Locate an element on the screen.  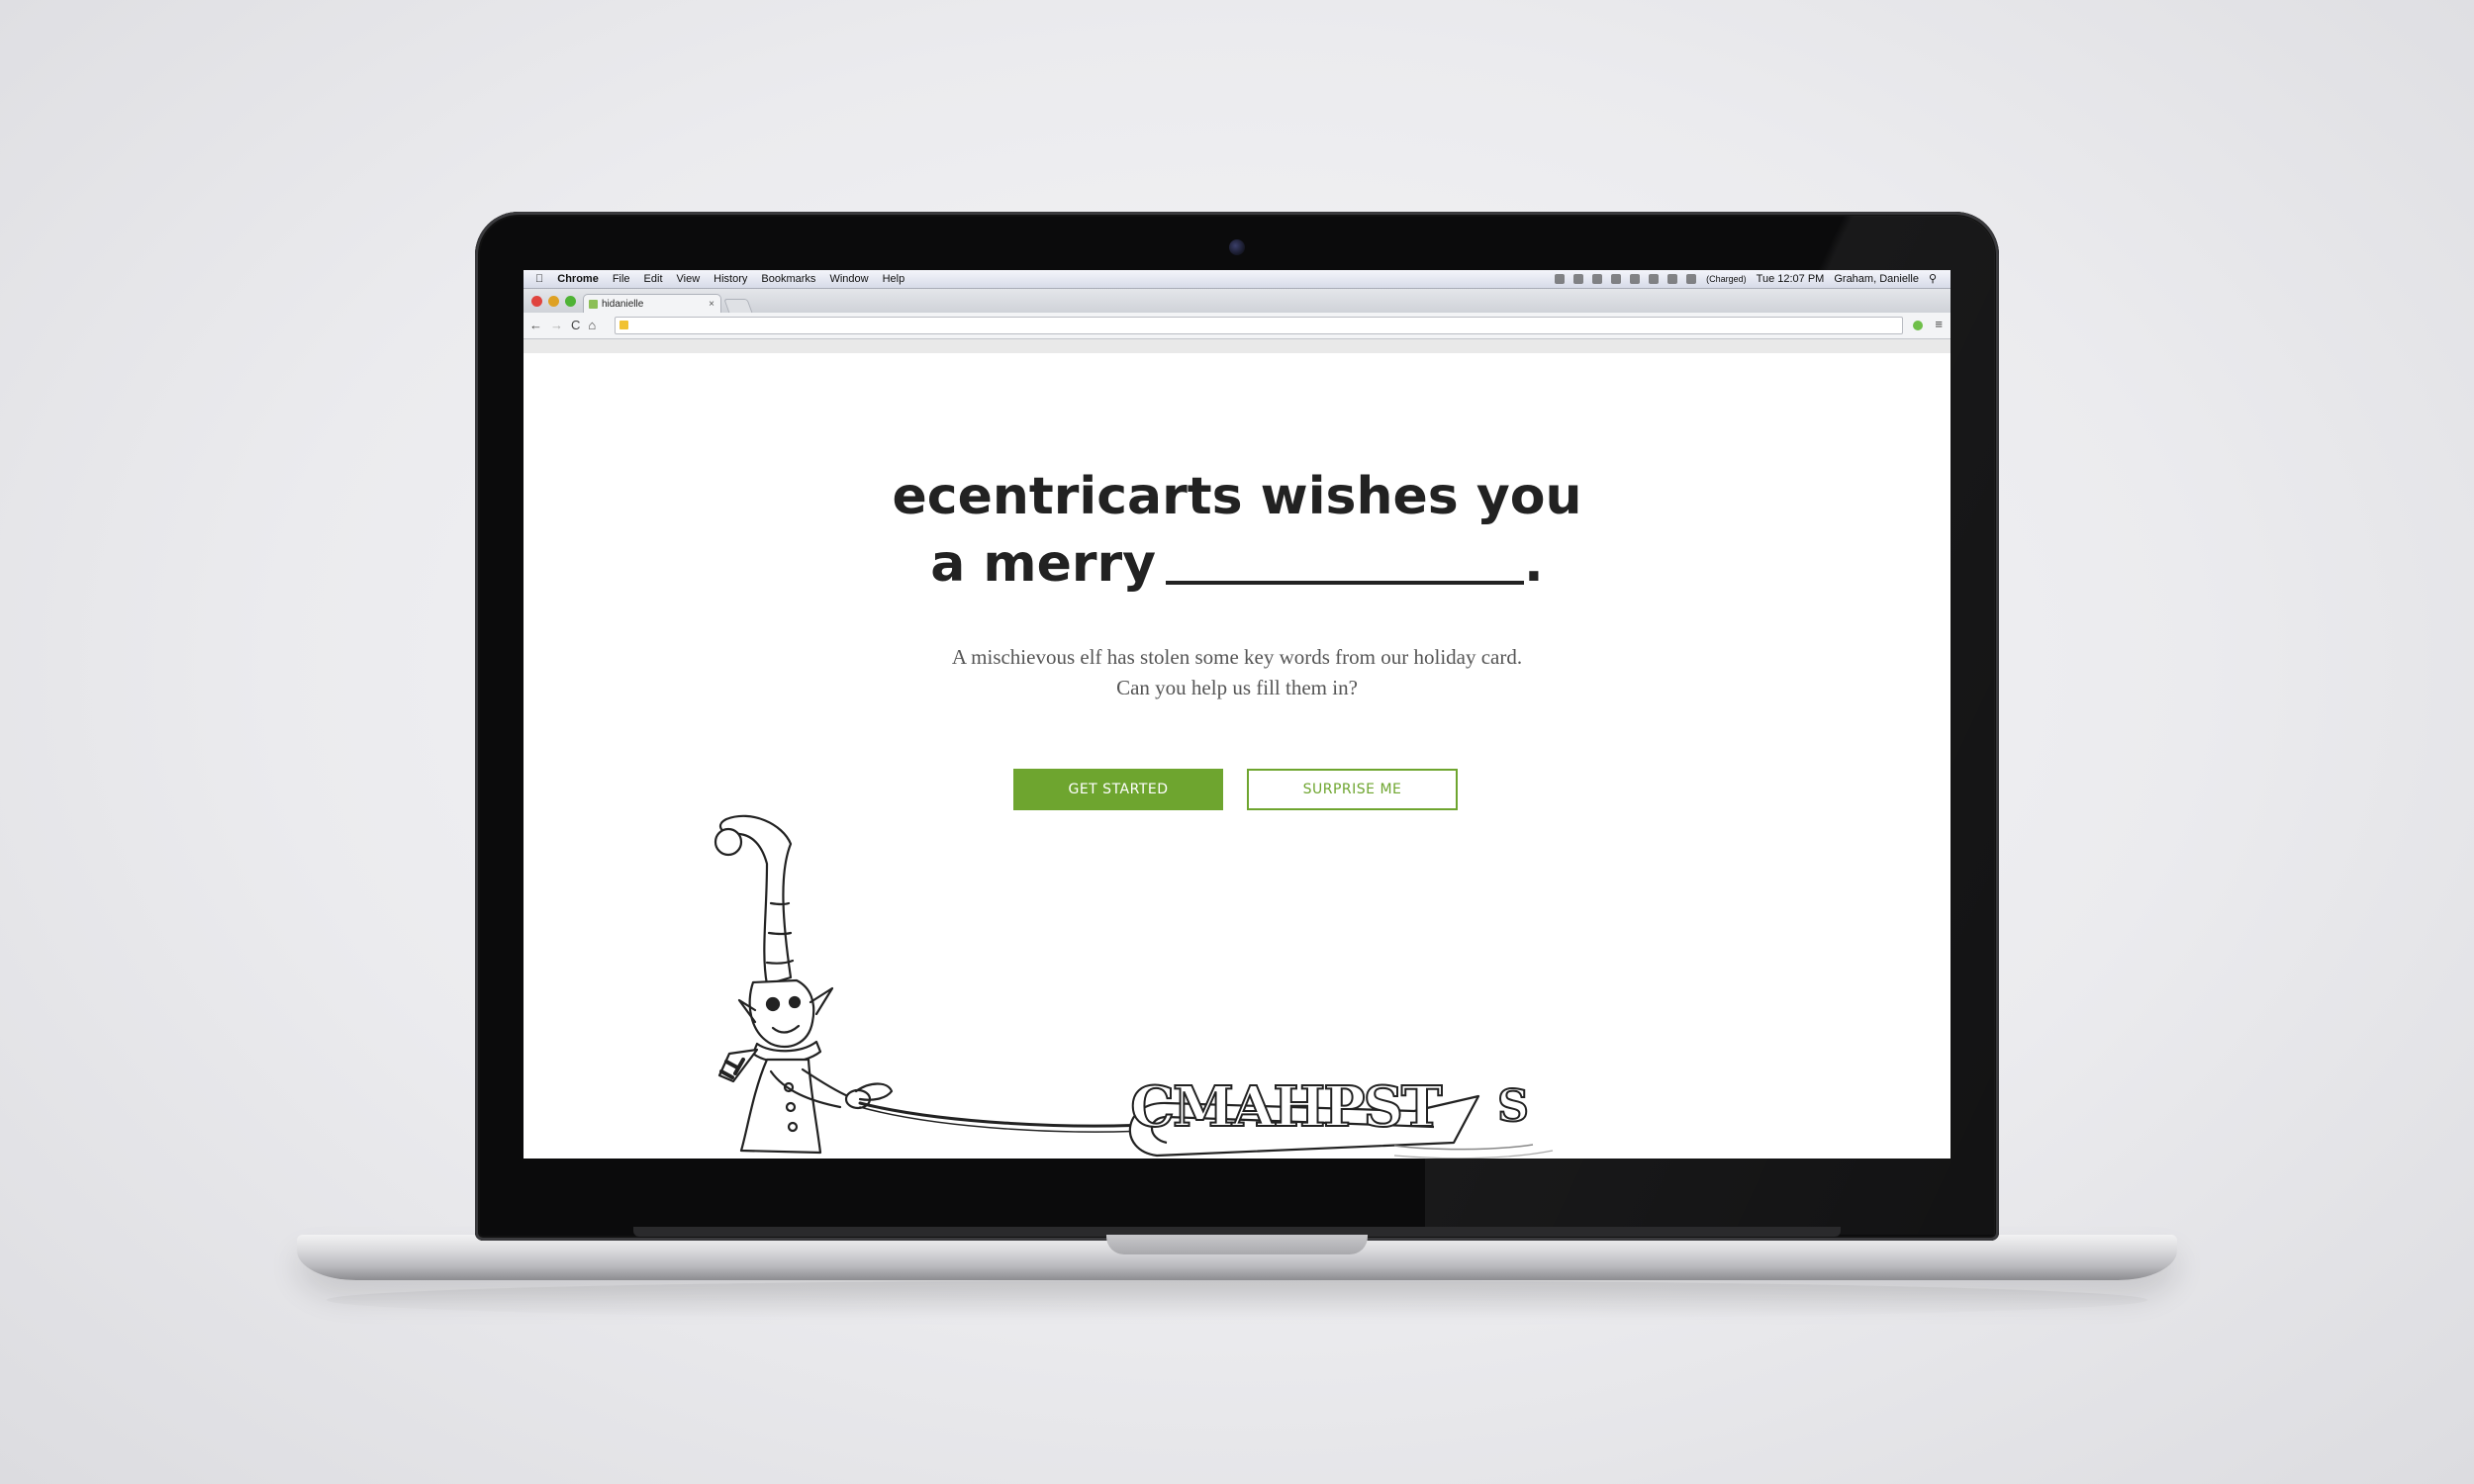
menubar-user: Graham, Danielle is located at coordinates (1877, 279).